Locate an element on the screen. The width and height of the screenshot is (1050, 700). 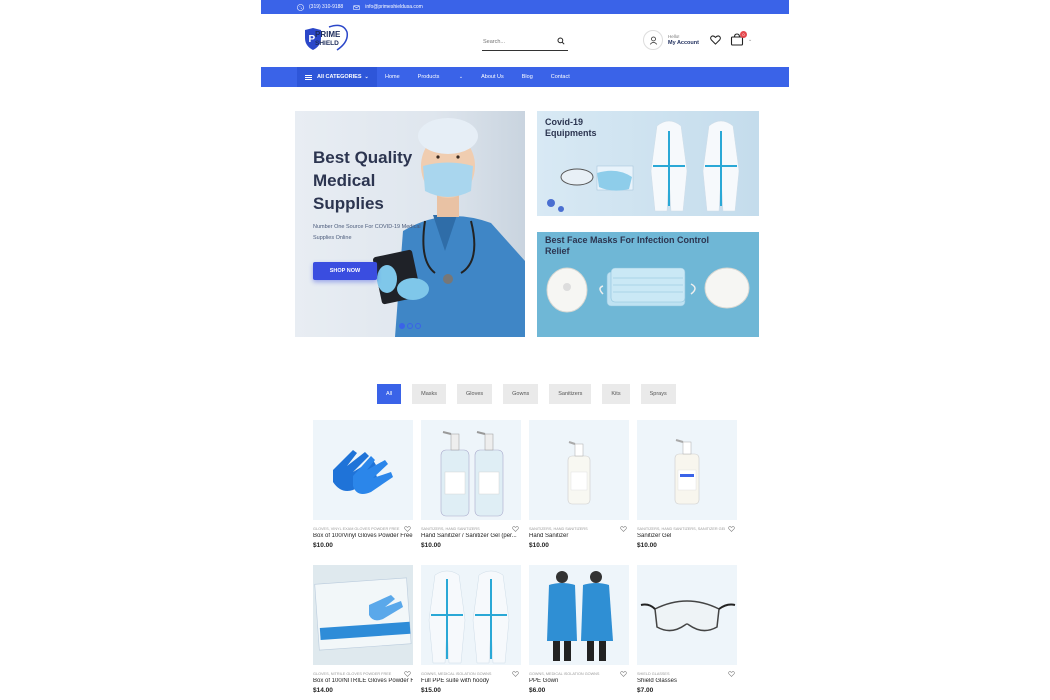
nav-blog: Blog is located at coordinates (527, 77).